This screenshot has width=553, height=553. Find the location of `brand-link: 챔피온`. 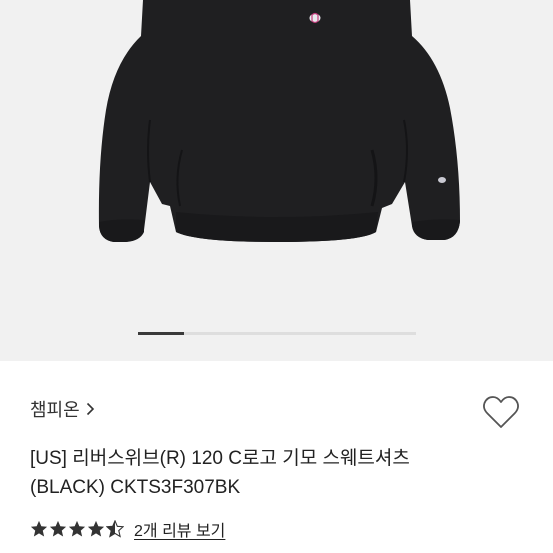

brand-link: 챔피온 is located at coordinates (62, 409).